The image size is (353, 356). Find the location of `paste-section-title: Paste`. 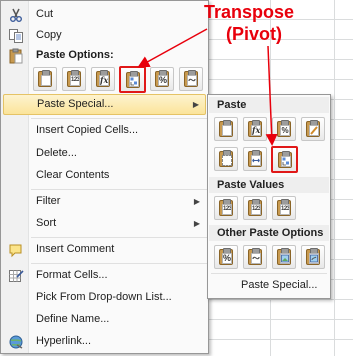

paste-section-title: Paste is located at coordinates (269, 105).